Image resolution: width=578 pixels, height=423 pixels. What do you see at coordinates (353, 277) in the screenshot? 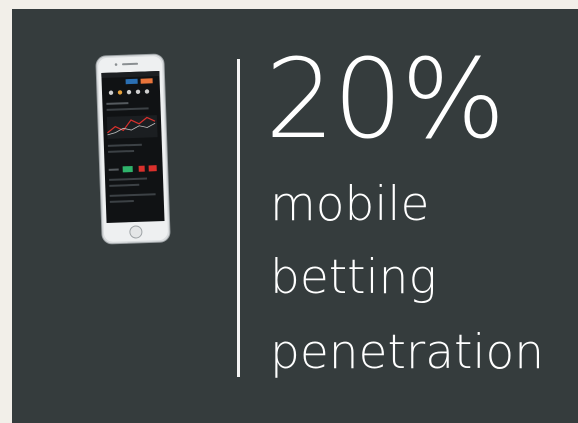
I see `caption-line-2: betting` at bounding box center [353, 277].